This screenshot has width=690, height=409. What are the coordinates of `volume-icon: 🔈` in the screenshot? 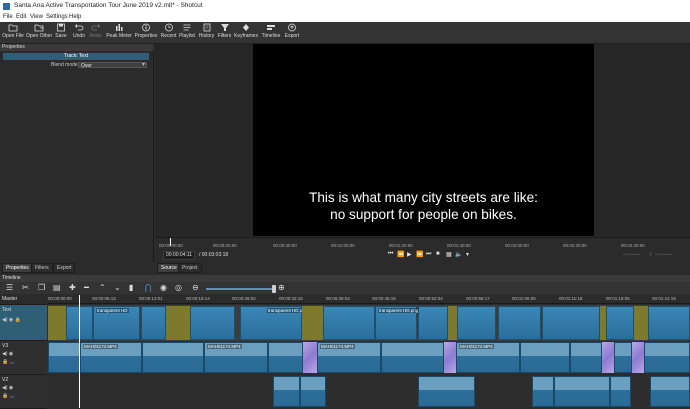 It's located at (458, 254).